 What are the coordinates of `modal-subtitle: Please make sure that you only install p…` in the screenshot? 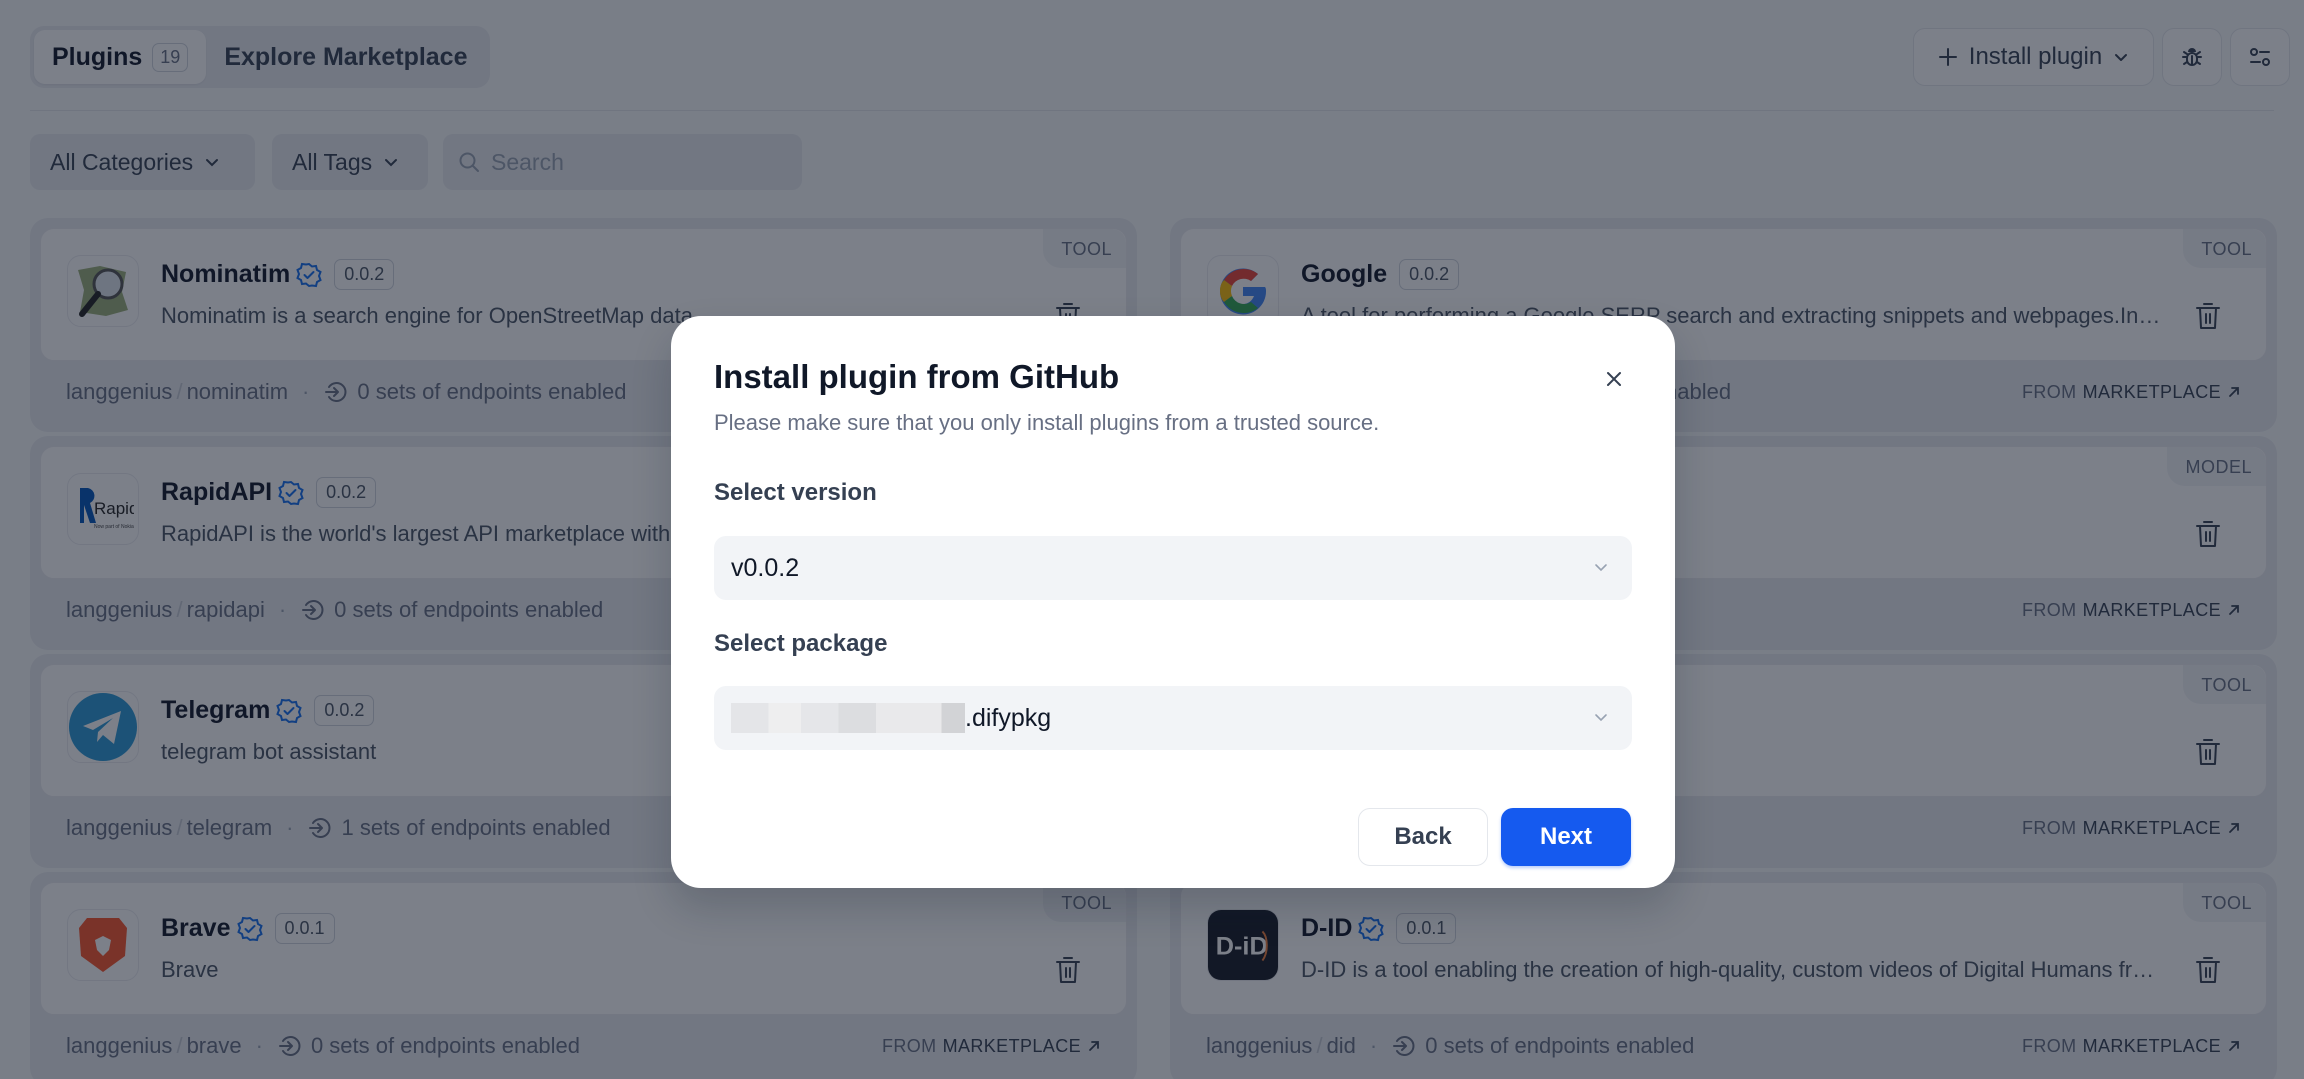 It's located at (1047, 422).